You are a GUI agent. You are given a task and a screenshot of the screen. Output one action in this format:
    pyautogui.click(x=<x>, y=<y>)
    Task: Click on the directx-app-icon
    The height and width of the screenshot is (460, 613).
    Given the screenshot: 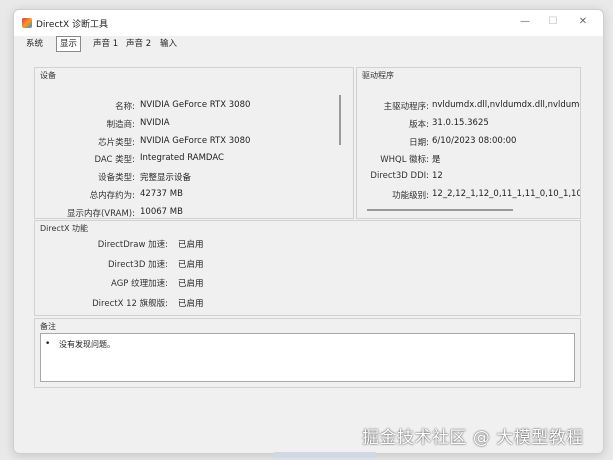 What is the action you would take?
    pyautogui.click(x=27, y=23)
    